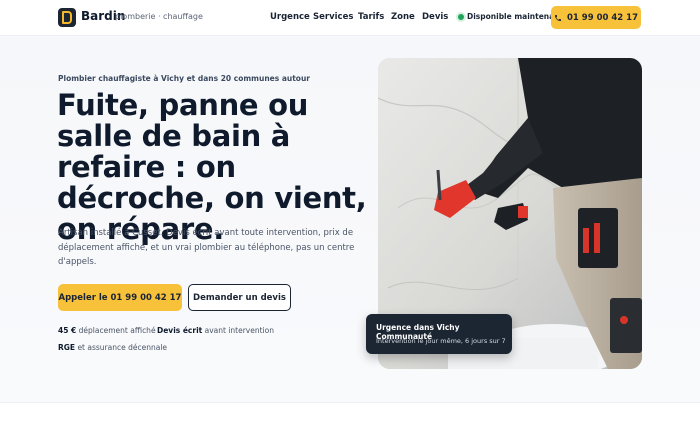  I want to click on fact-strong: 45 €, so click(67, 330).